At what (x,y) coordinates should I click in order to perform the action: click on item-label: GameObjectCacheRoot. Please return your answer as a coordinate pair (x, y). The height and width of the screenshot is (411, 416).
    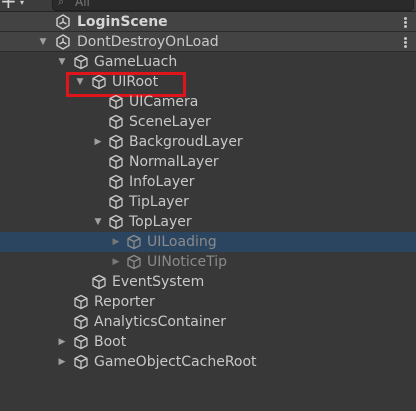
    Looking at the image, I should click on (175, 362).